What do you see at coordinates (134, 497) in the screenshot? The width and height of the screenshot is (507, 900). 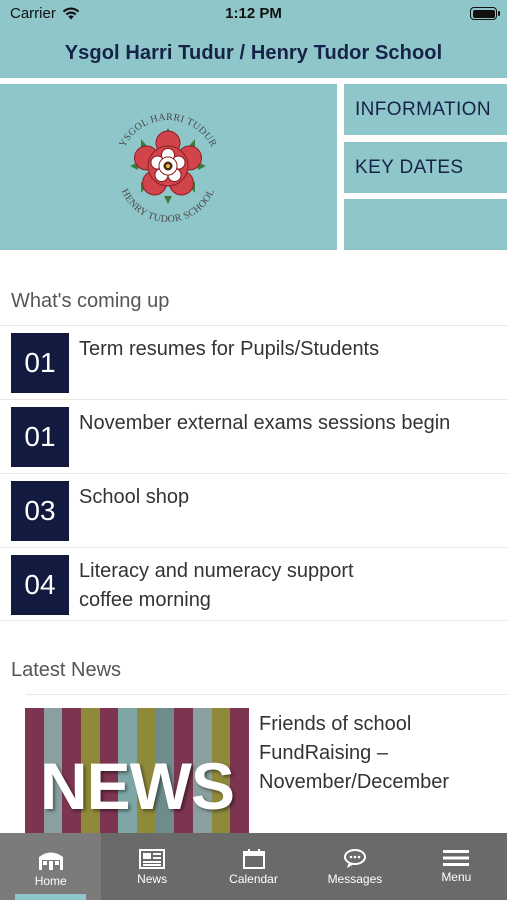 I see `event-title: School shop` at bounding box center [134, 497].